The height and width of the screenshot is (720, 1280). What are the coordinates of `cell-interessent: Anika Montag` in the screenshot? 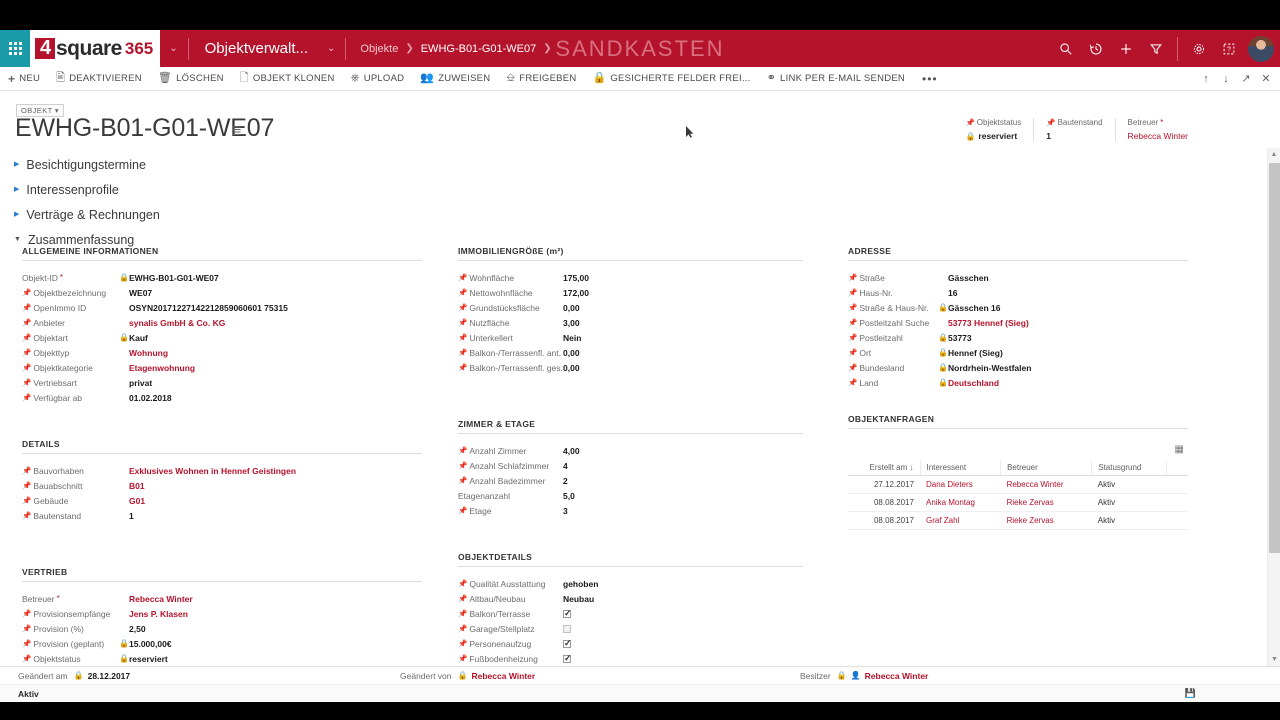 It's located at (960, 502).